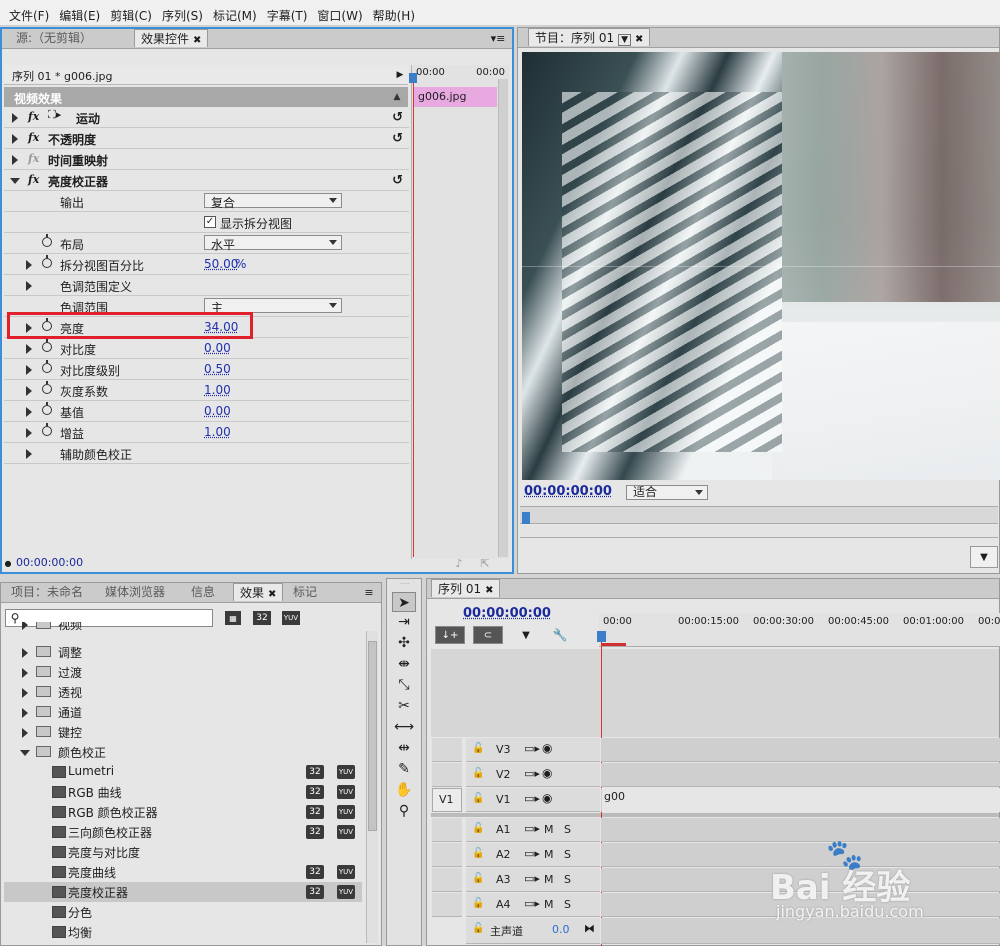 Image resolution: width=1000 pixels, height=946 pixels. I want to click on panel-menu-icon: ▾≡, so click(498, 38).